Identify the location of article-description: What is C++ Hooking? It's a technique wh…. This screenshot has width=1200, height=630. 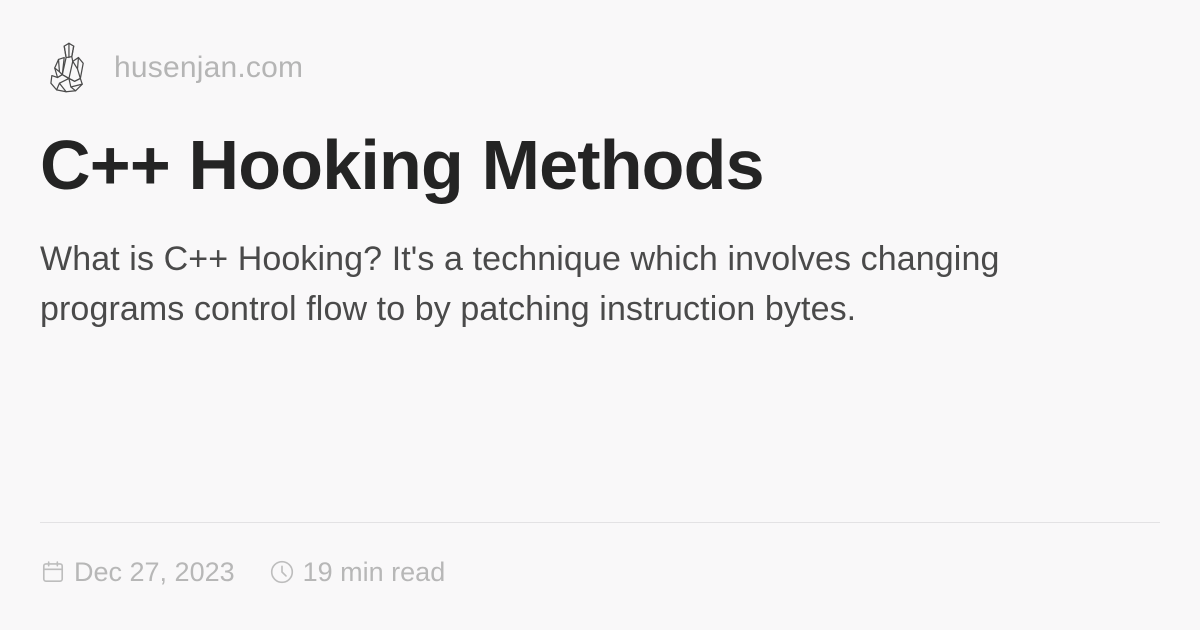
(520, 284).